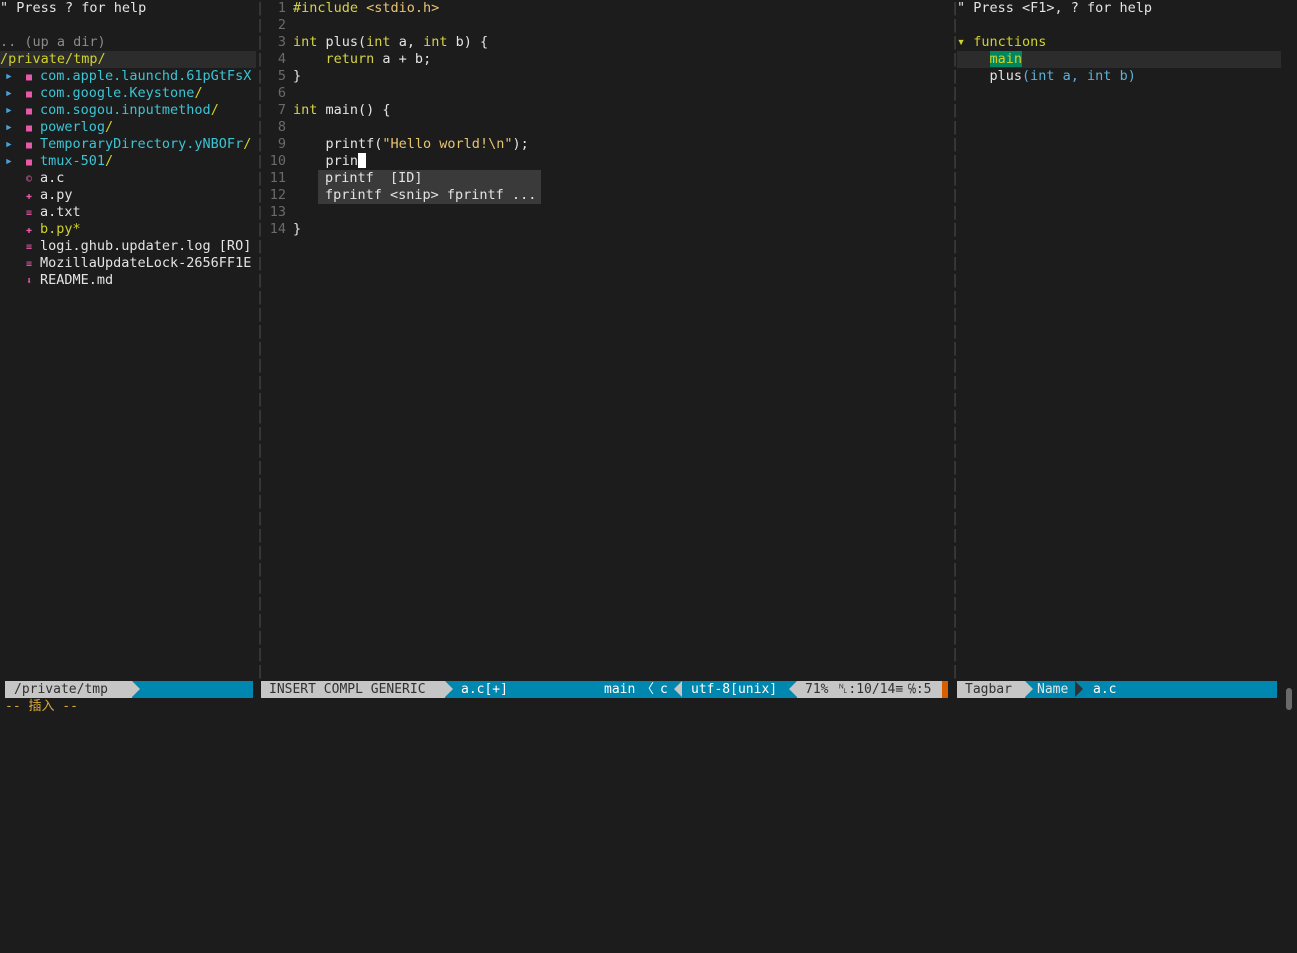 This screenshot has height=953, width=1297. I want to click on code-token: );, so click(520, 144).